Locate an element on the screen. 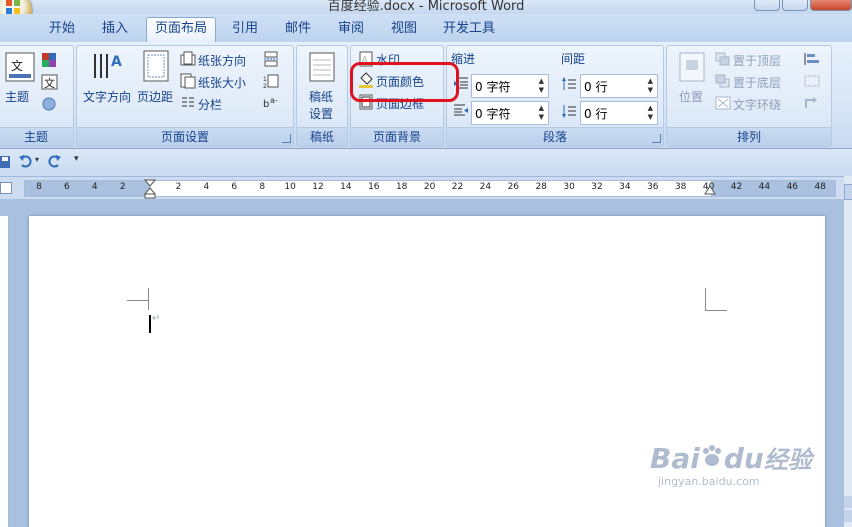 This screenshot has width=852, height=527. tab-insert: 插入 is located at coordinates (115, 29).